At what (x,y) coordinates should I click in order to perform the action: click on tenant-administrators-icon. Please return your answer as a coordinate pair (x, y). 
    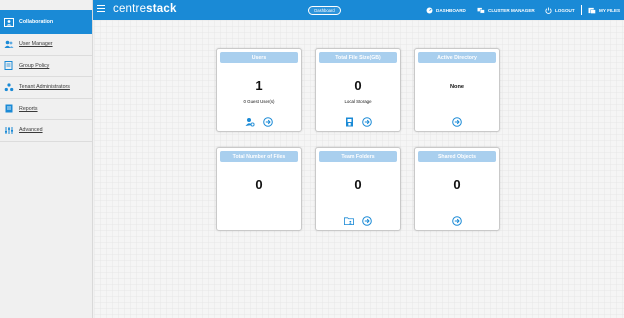
    Looking at the image, I should click on (9, 87).